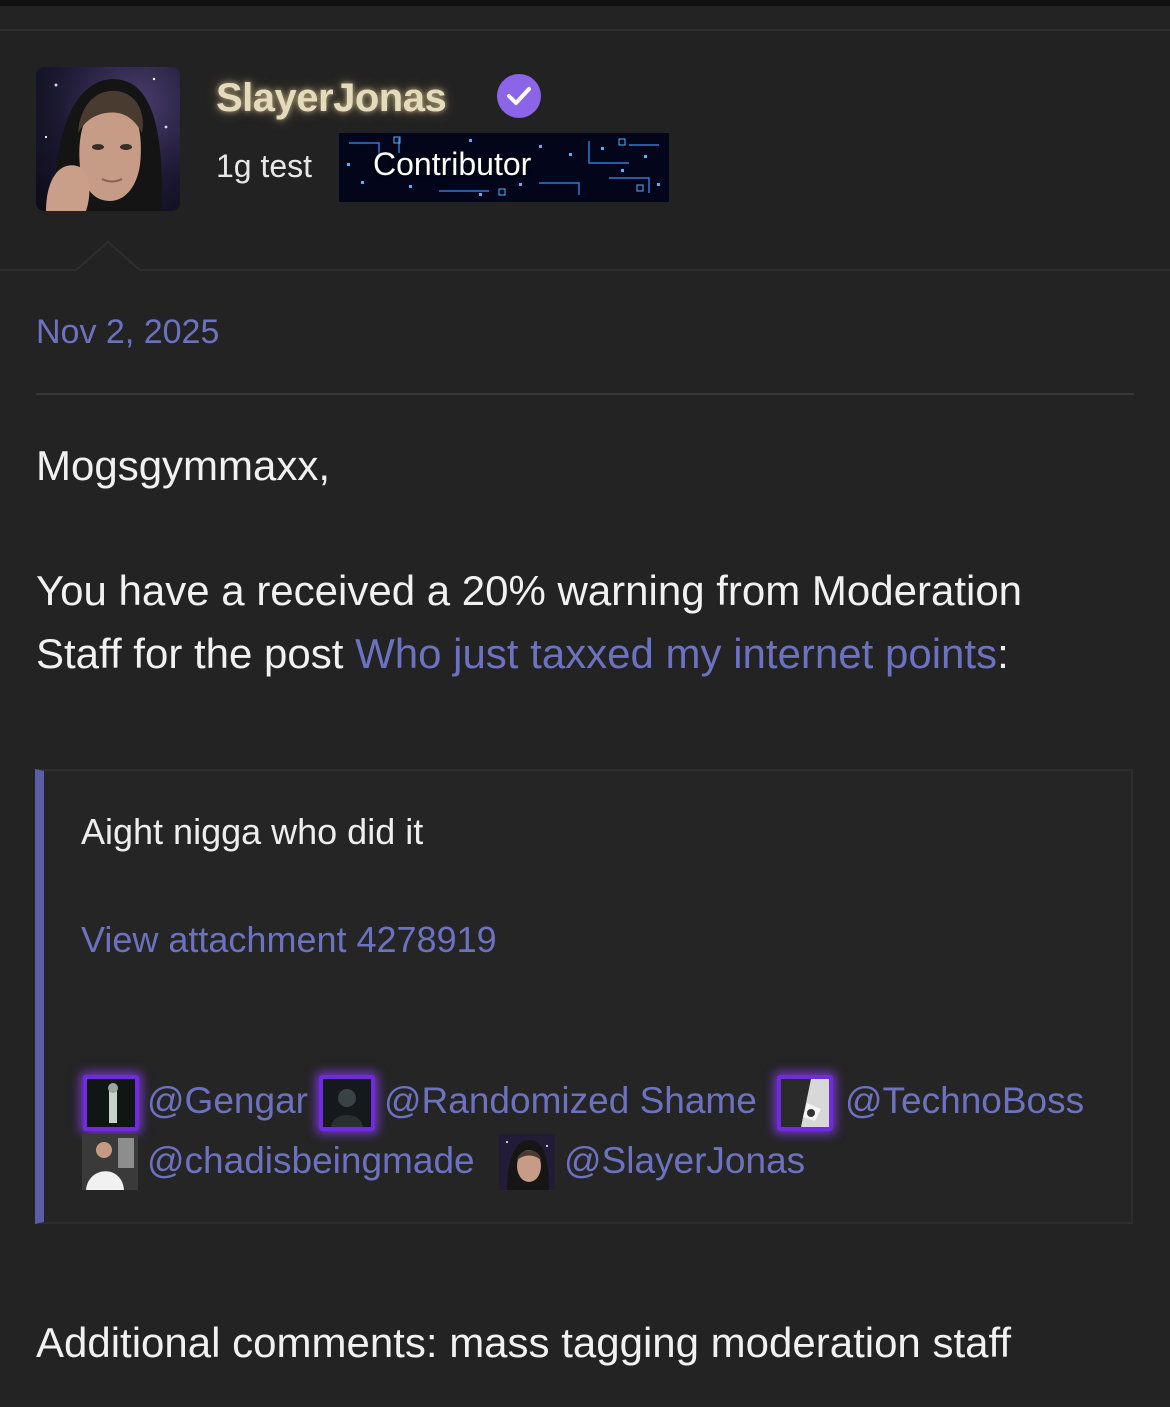  Describe the element at coordinates (183, 465) in the screenshot. I see `greeting: Mogsgymmaxx,` at that location.